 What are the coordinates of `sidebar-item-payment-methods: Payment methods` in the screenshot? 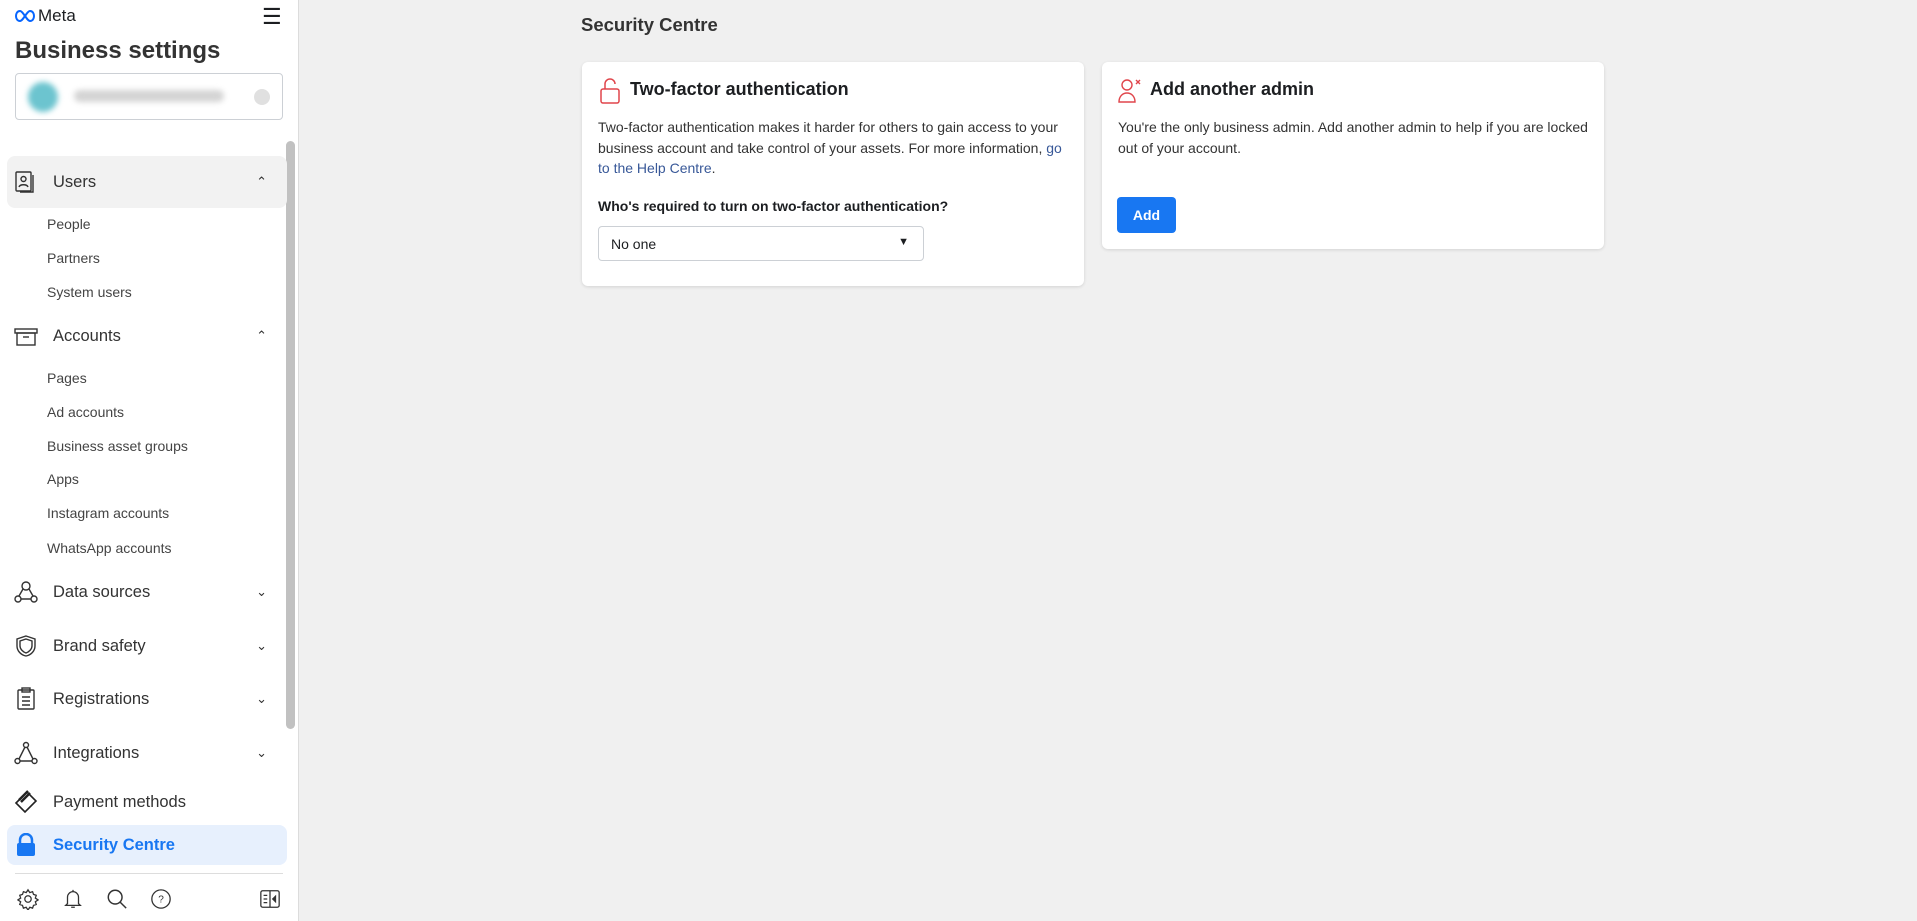 It's located at (147, 802).